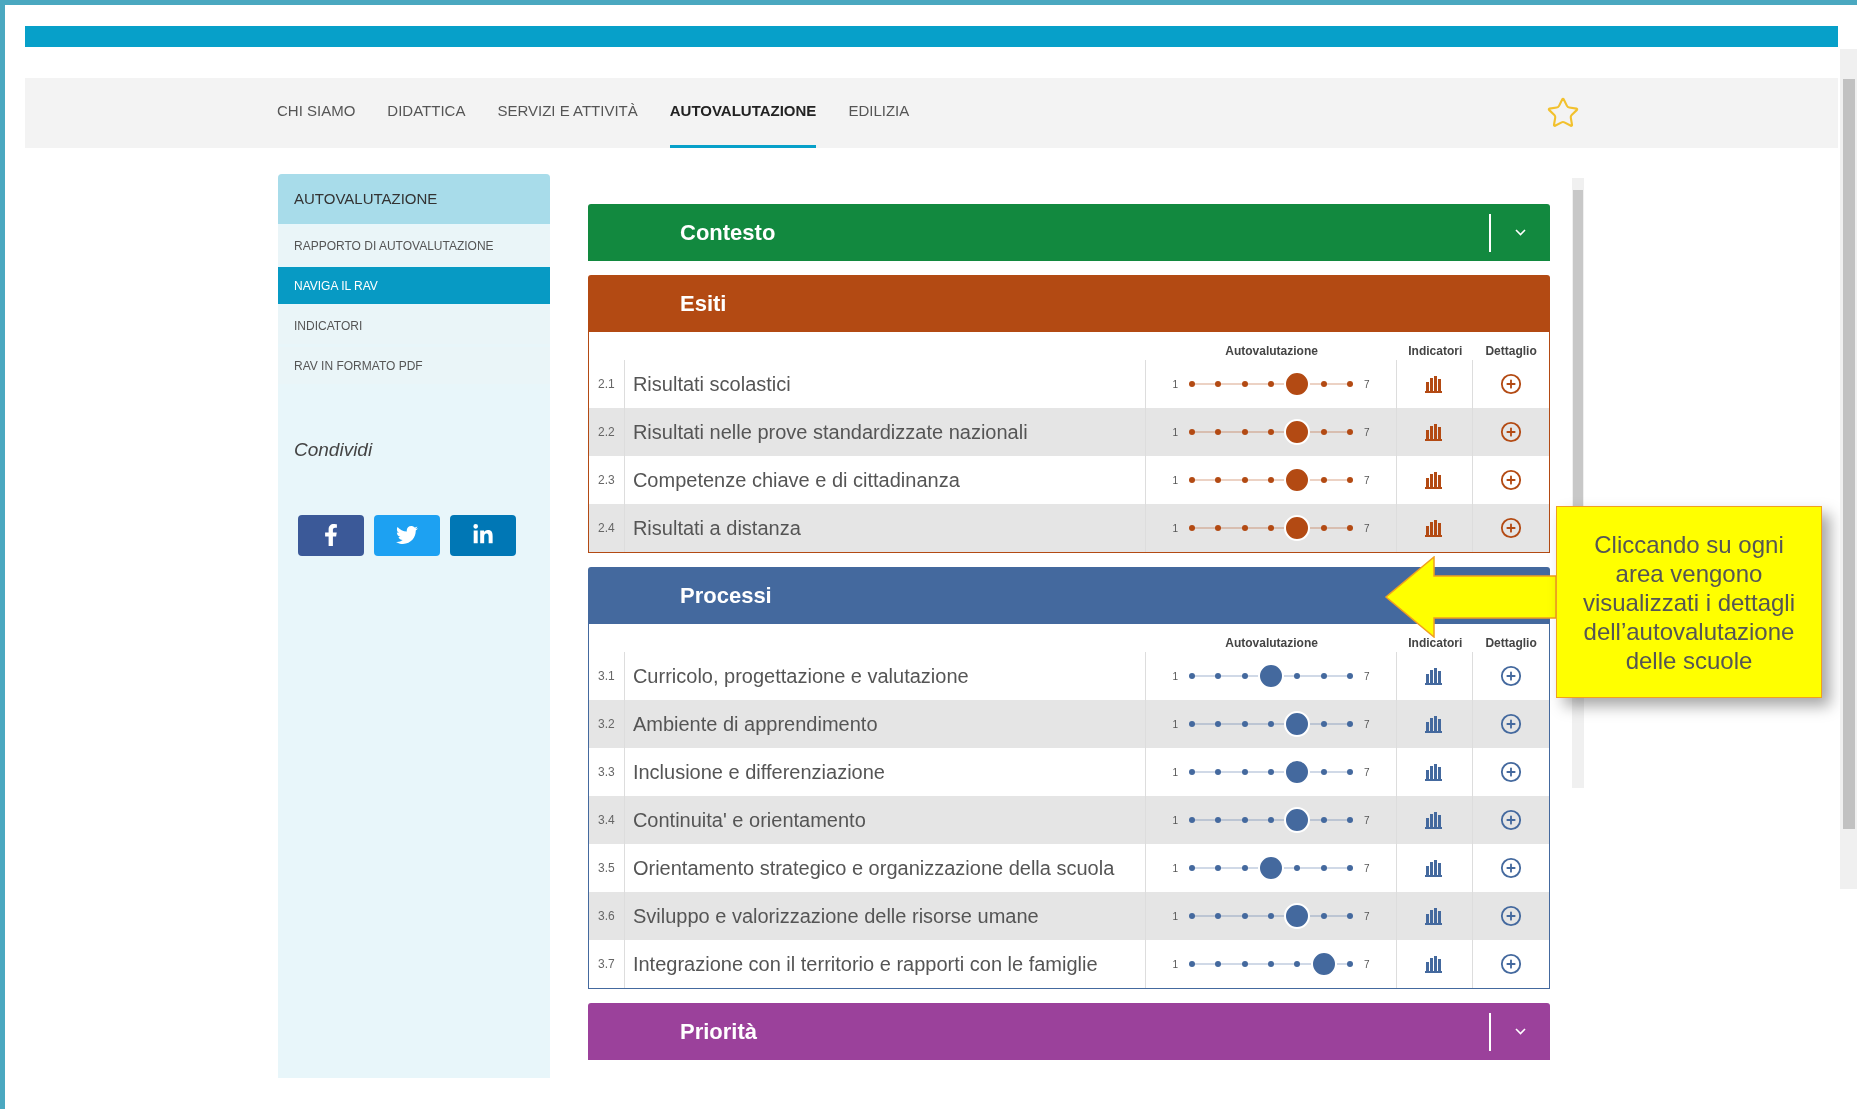 This screenshot has width=1857, height=1109. I want to click on row-number: 3.3, so click(606, 772).